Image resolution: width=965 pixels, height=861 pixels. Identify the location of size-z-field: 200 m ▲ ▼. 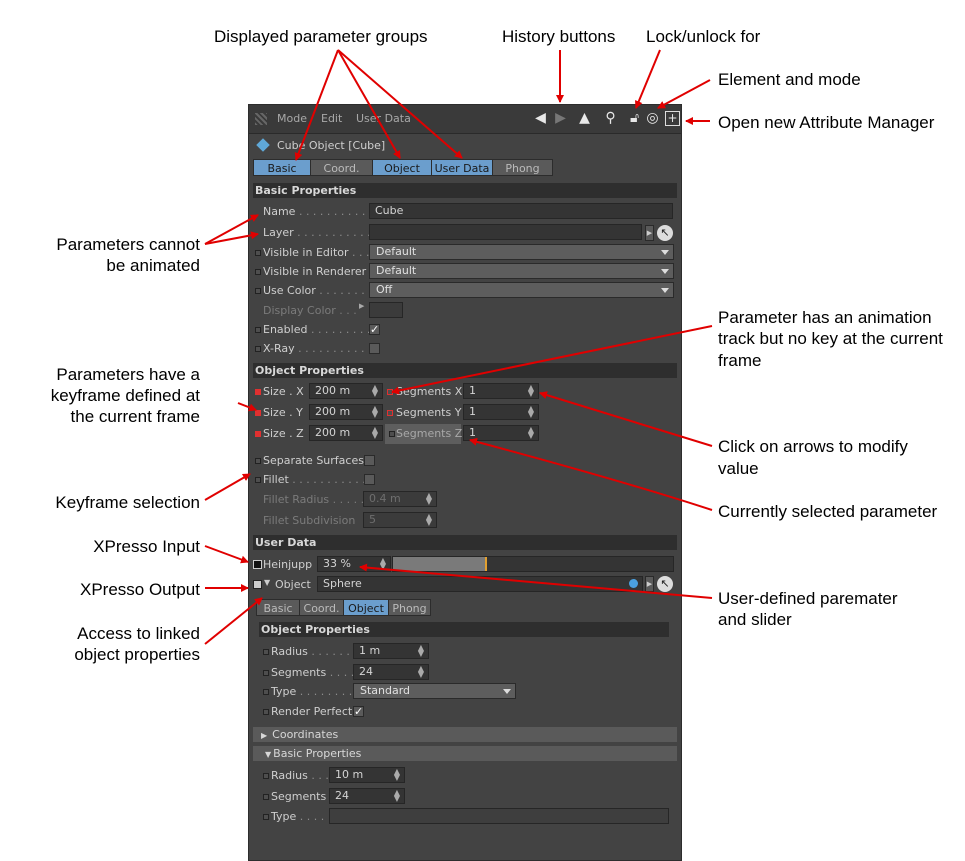
(346, 433).